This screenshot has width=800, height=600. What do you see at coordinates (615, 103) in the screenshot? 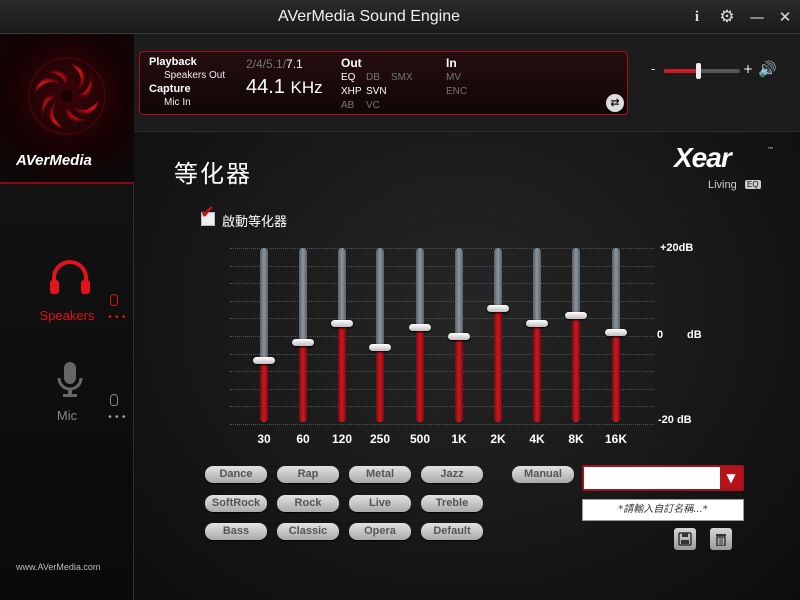
I see `swap-arrows-icon: ⇄` at bounding box center [615, 103].